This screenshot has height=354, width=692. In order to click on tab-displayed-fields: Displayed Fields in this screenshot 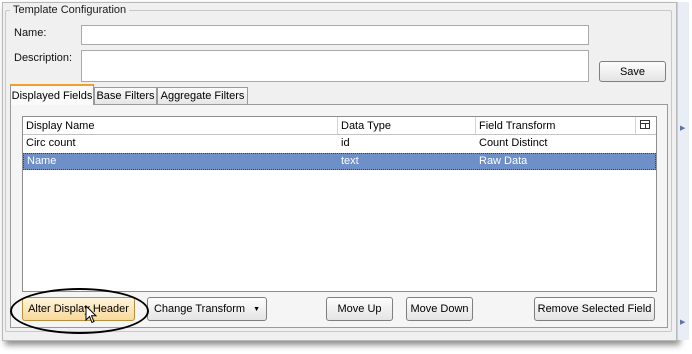, I will do `click(52, 94)`.